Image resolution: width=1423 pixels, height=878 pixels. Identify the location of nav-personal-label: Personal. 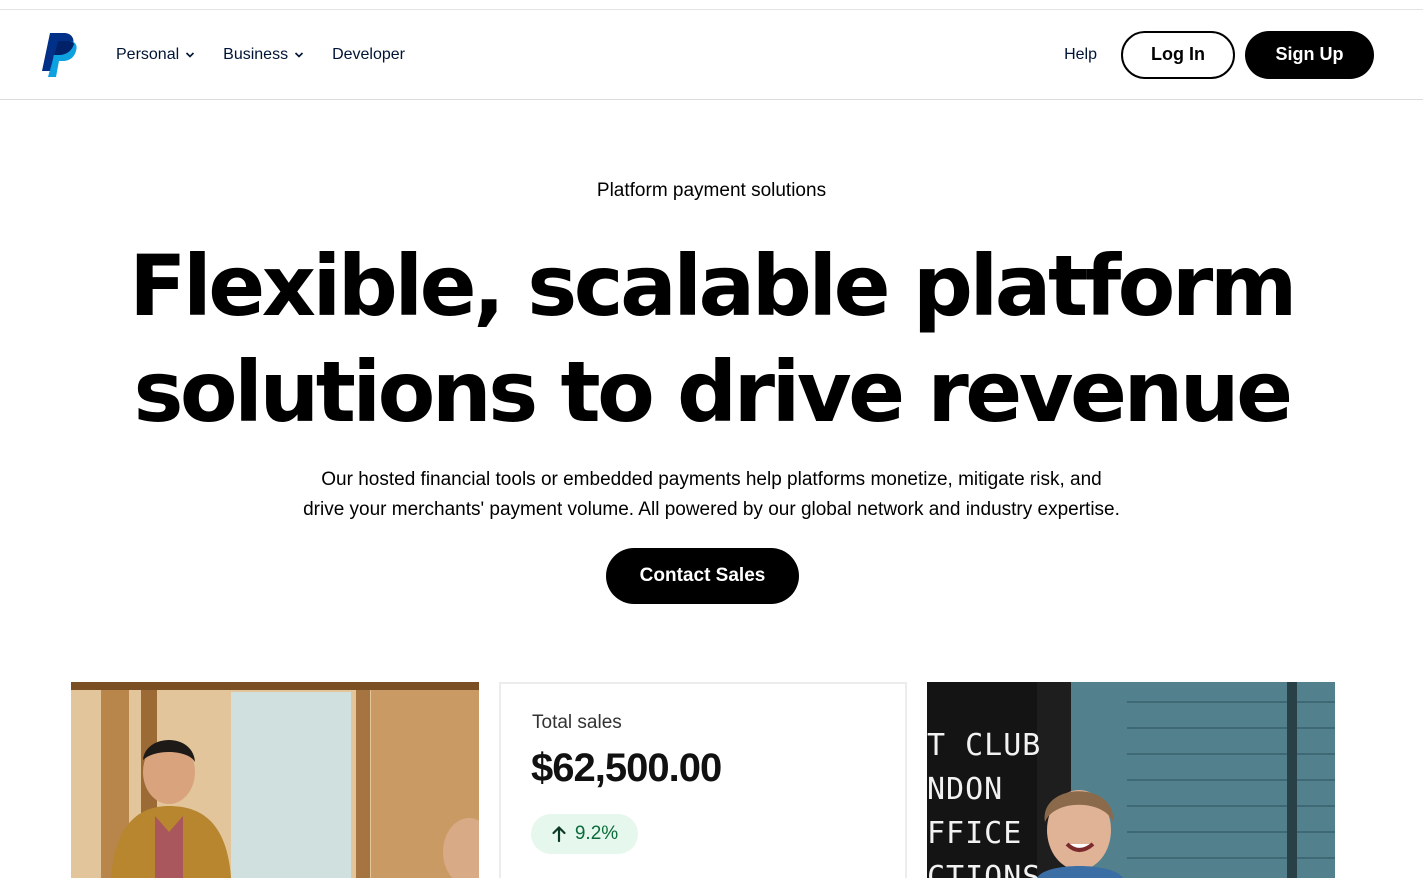
(148, 54).